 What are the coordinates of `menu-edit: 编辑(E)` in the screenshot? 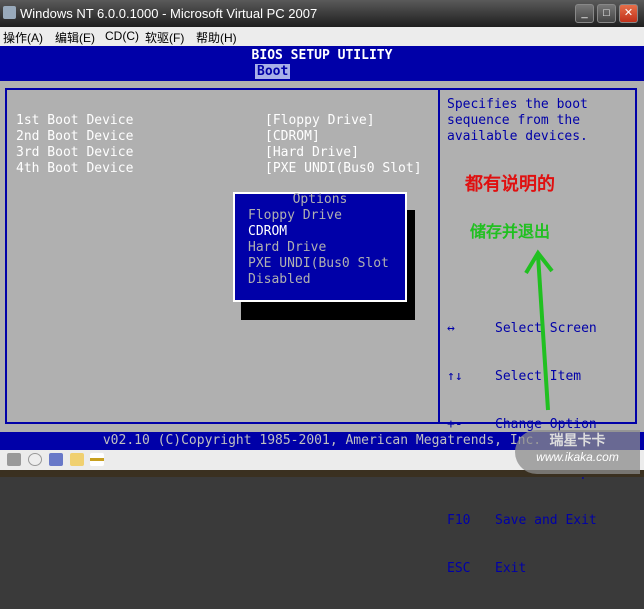 It's located at (75, 37).